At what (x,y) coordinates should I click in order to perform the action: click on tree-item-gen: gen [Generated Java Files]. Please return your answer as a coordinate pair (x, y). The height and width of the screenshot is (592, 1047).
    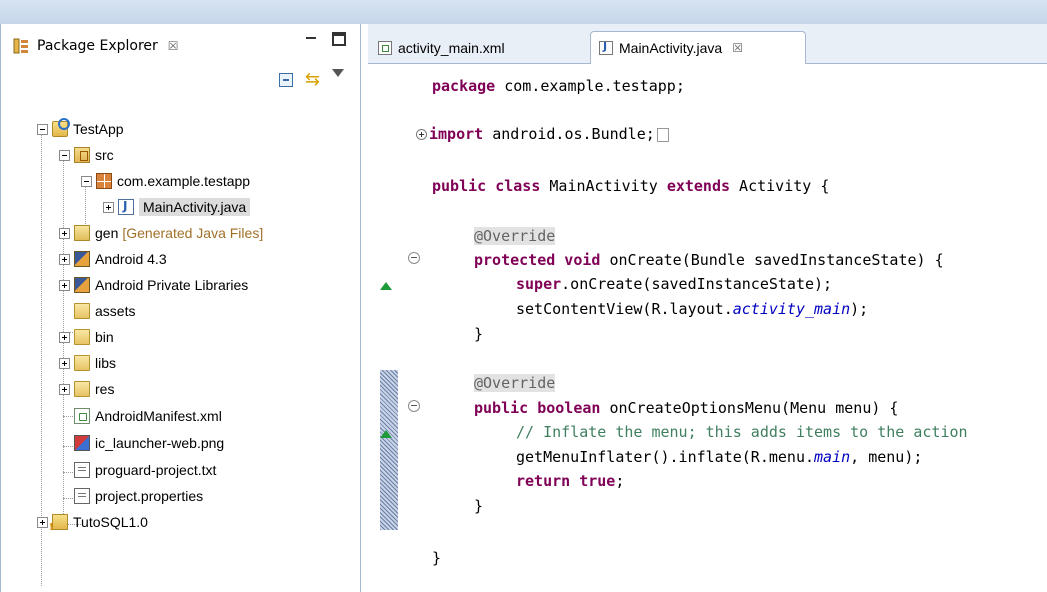
    Looking at the image, I should click on (161, 233).